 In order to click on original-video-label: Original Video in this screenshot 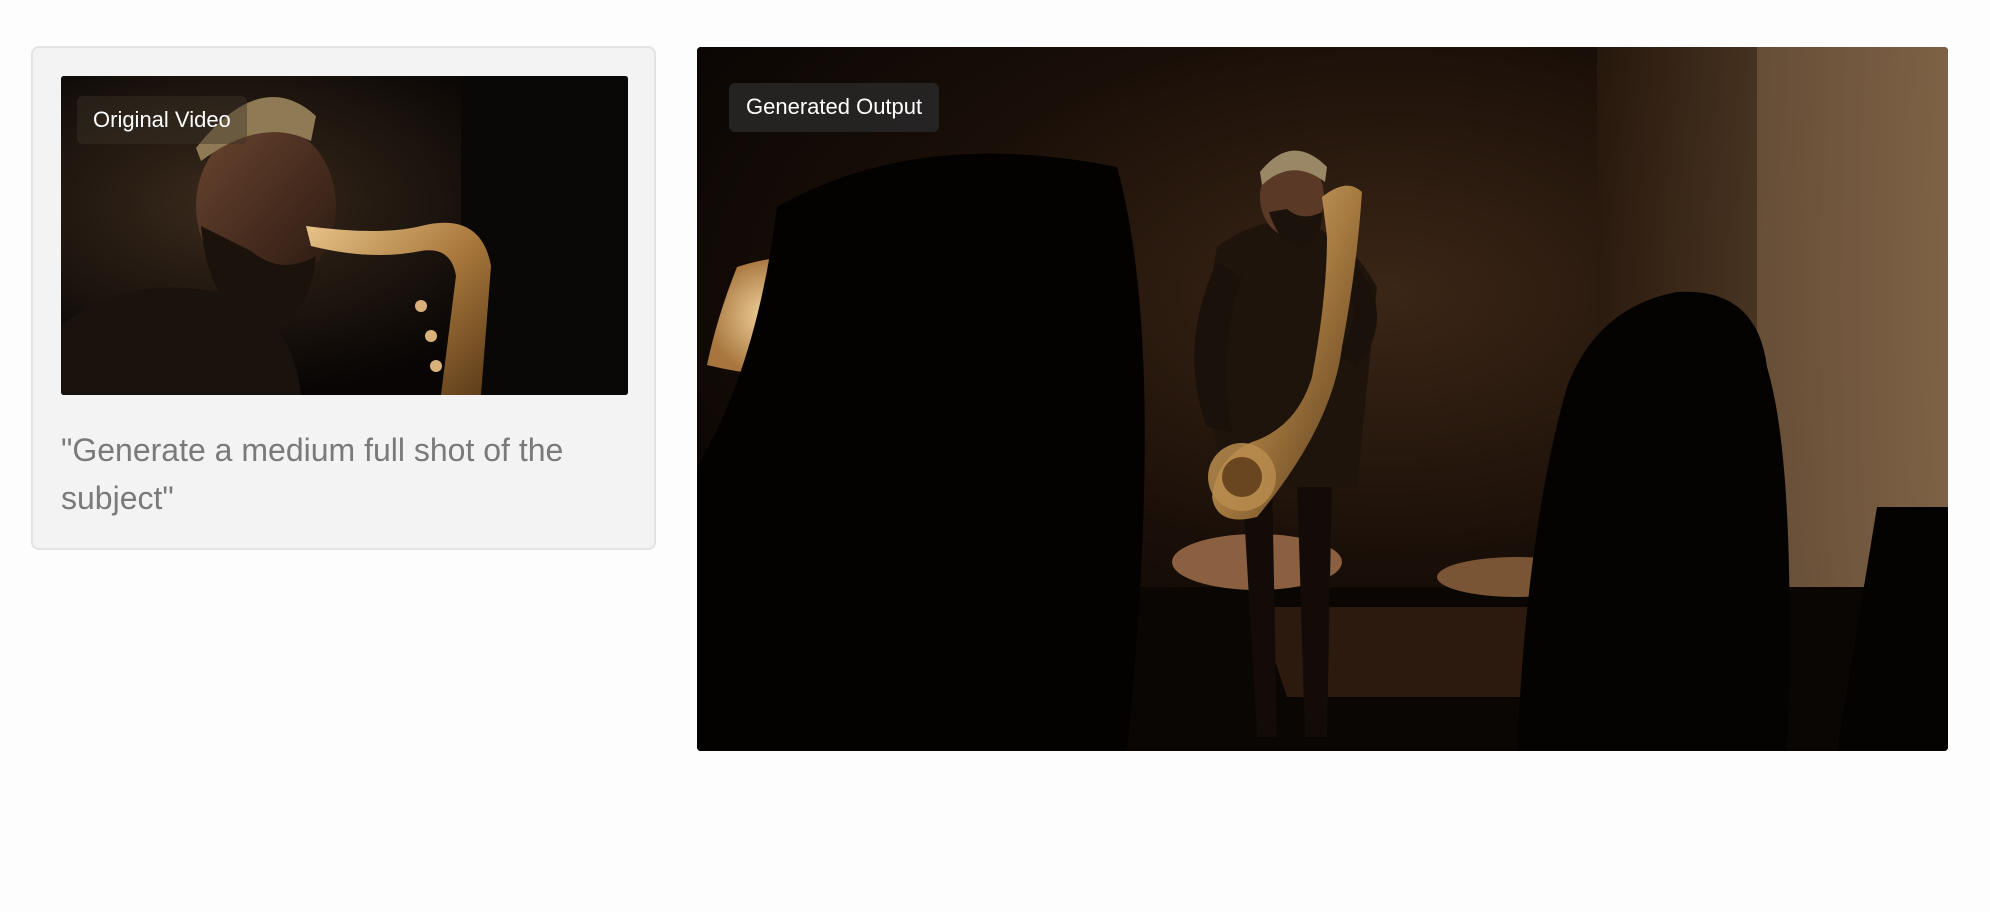, I will do `click(162, 120)`.